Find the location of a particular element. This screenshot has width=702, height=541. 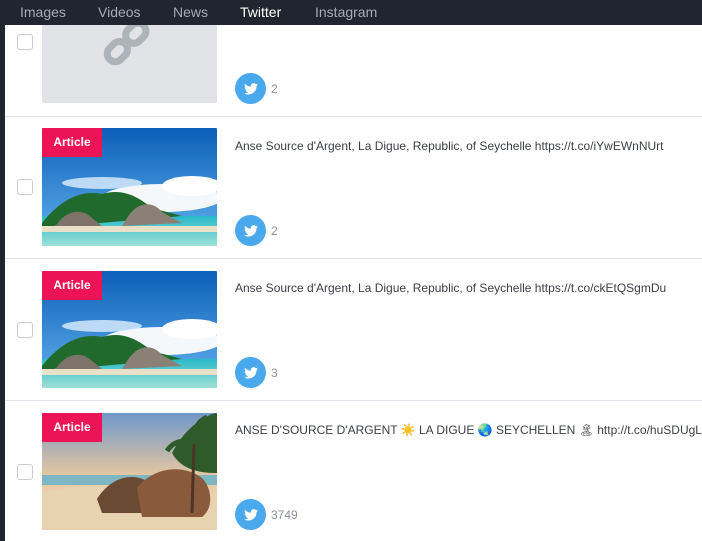

thumbnail-placeholder is located at coordinates (129, 64).